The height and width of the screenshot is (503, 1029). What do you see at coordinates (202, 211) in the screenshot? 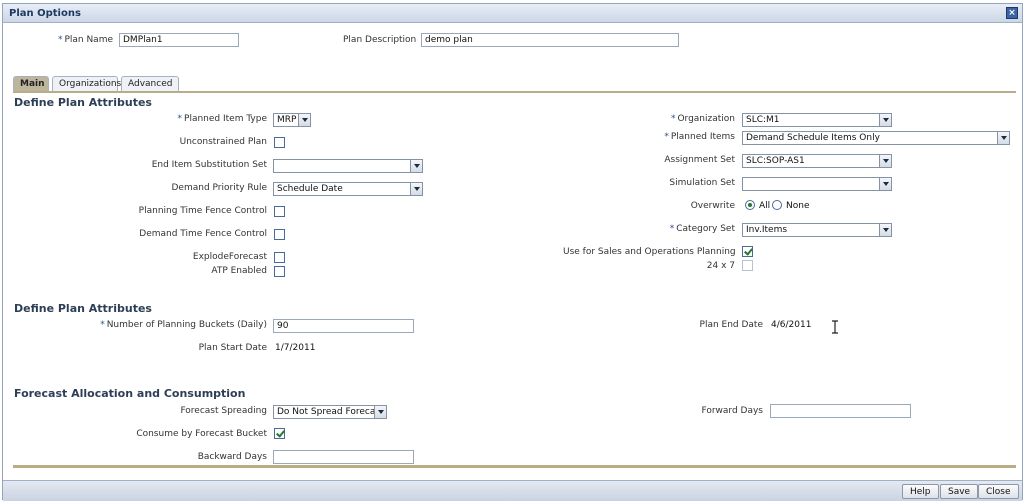
I see `planning-time-fence-control-label: Planning Time Fence Control` at bounding box center [202, 211].